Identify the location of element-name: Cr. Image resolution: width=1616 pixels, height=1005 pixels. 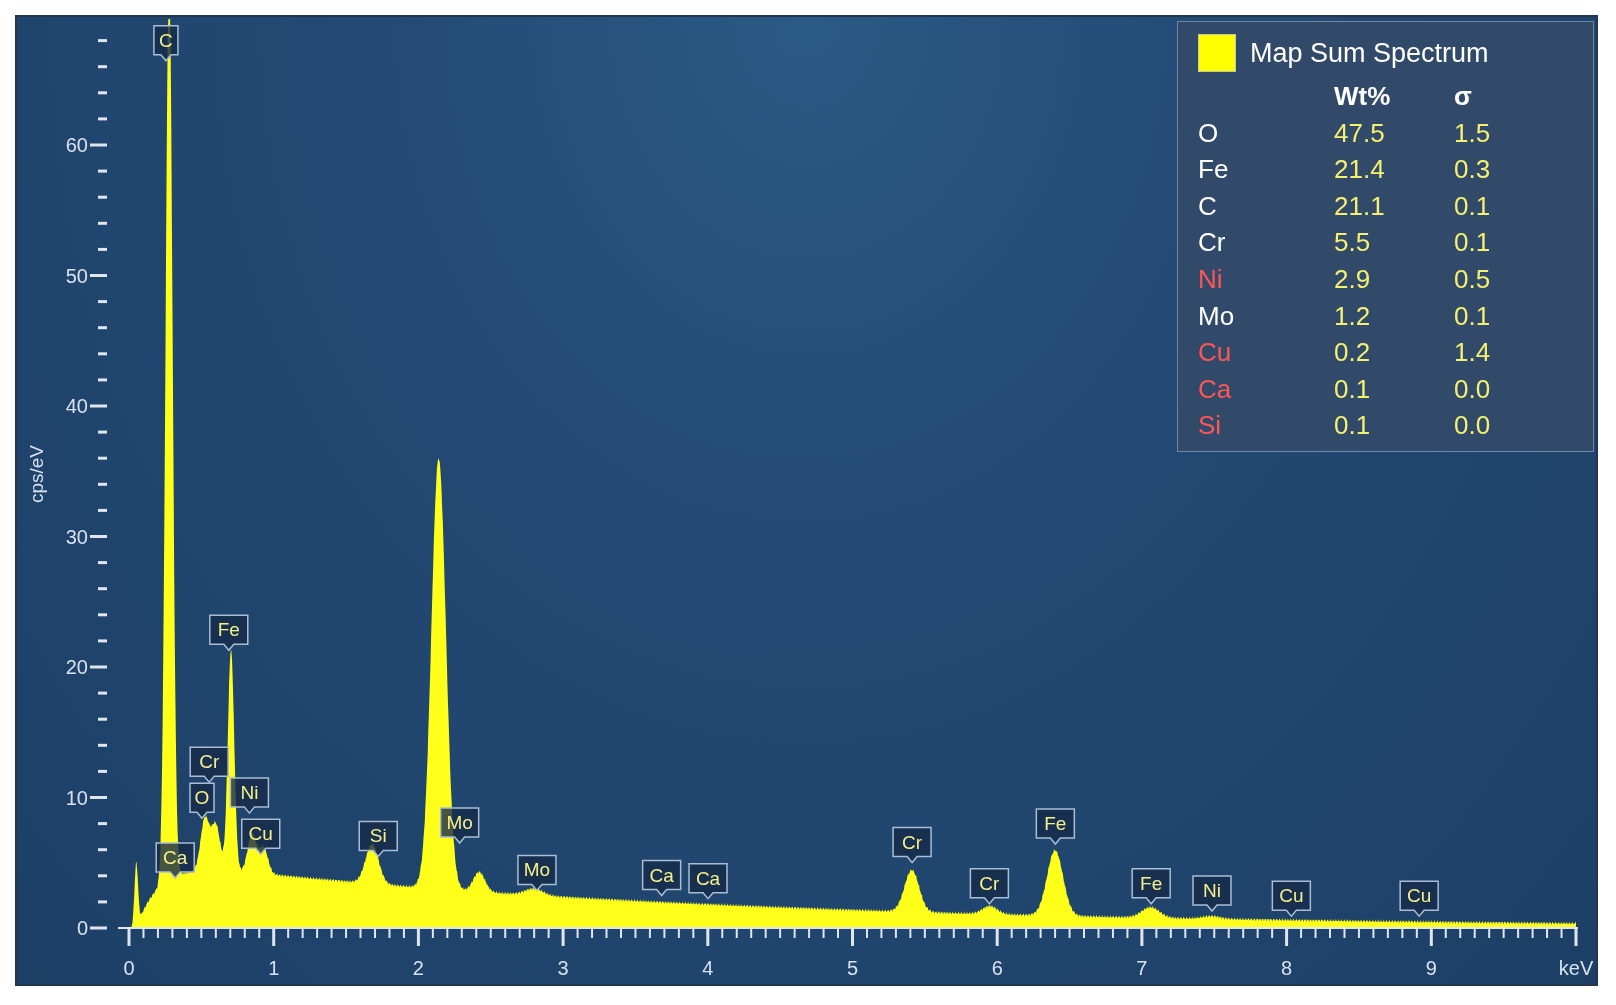
(1212, 243).